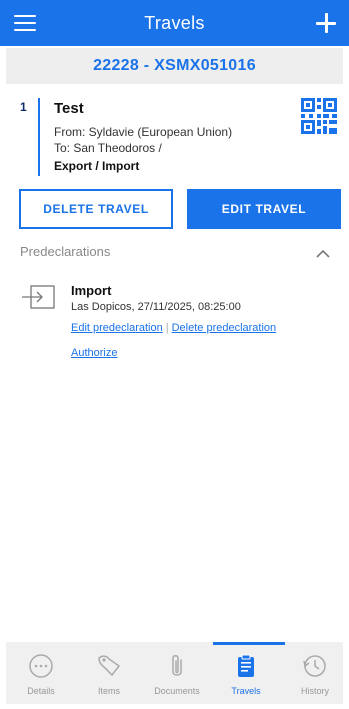 The height and width of the screenshot is (709, 349). Describe the element at coordinates (143, 132) in the screenshot. I see `travel-from: From: Syldavie (European Union)` at that location.